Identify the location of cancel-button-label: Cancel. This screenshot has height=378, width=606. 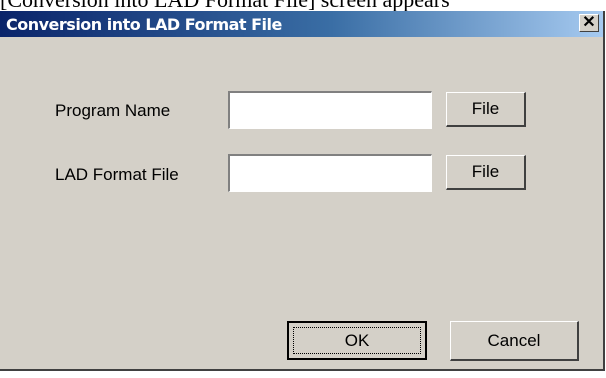
(514, 340).